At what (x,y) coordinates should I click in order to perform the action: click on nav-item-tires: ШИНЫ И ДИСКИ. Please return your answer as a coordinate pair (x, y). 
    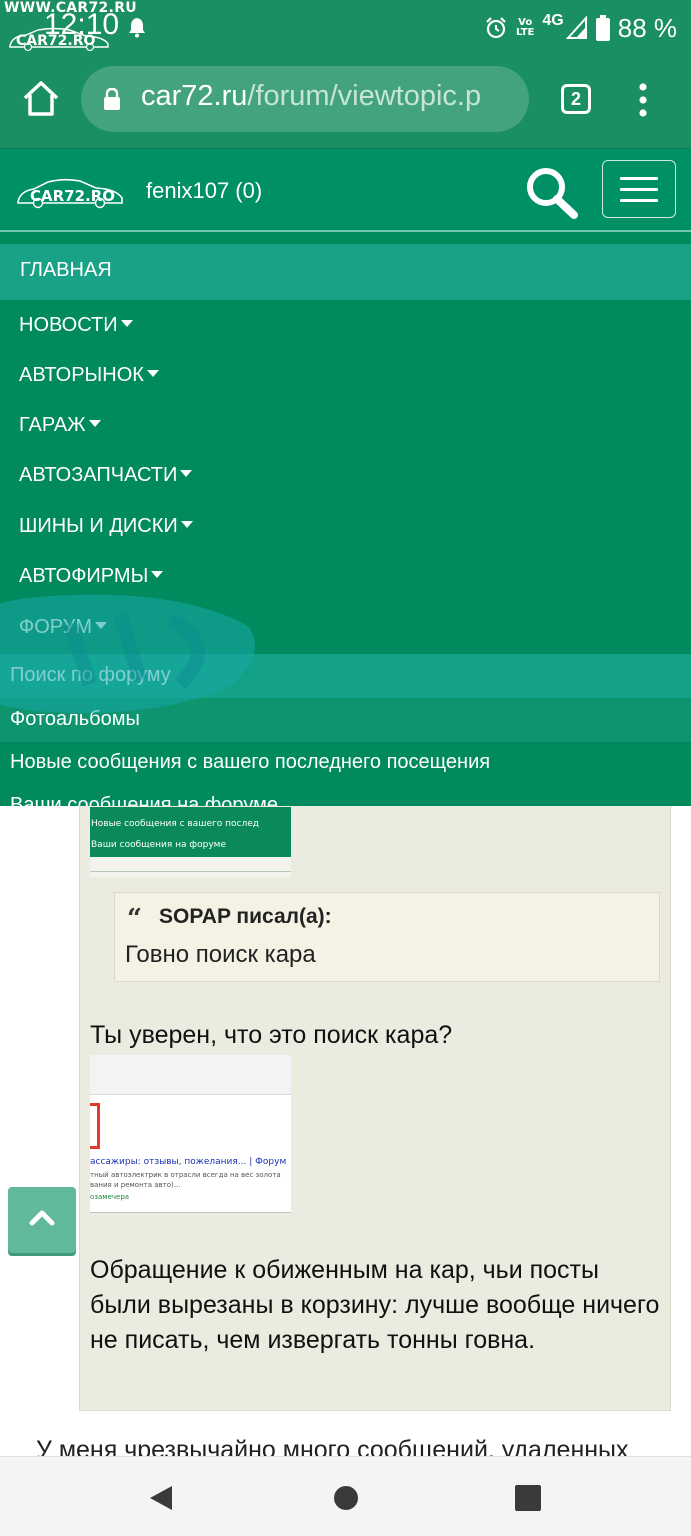
    Looking at the image, I should click on (345, 528).